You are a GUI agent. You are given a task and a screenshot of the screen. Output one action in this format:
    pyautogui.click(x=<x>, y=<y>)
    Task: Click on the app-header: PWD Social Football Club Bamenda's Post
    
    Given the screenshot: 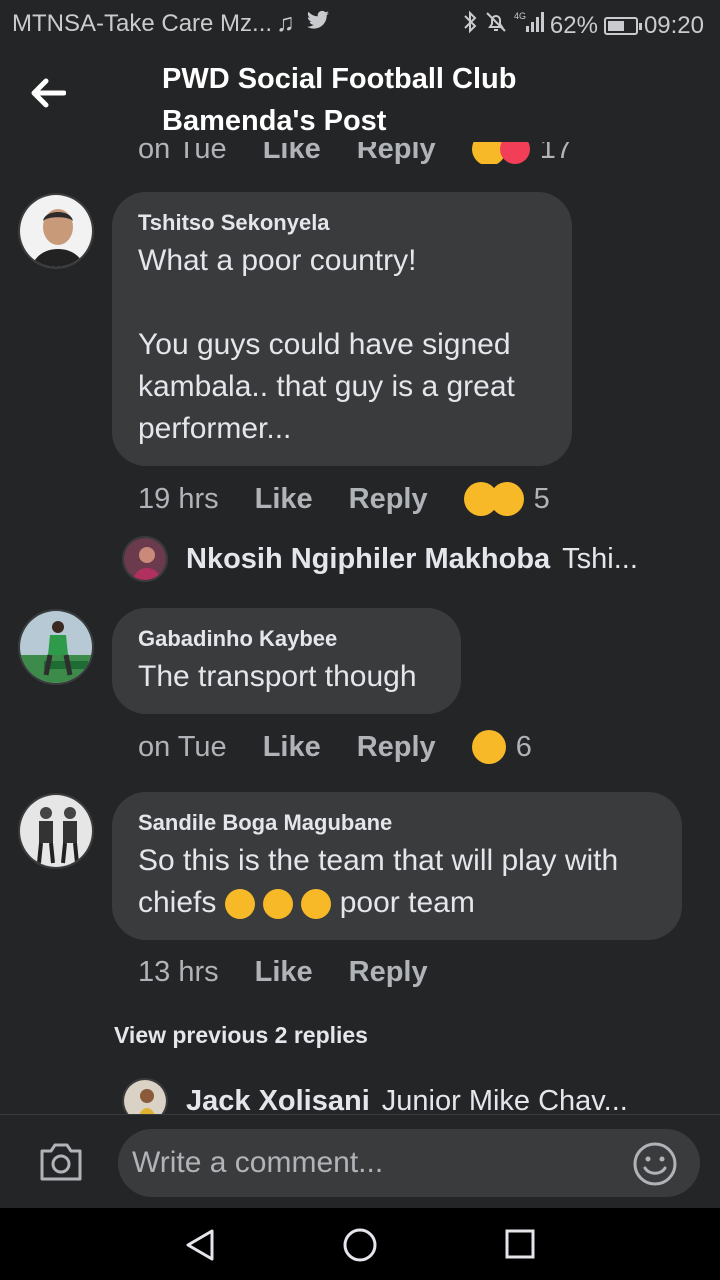 What is the action you would take?
    pyautogui.click(x=360, y=95)
    